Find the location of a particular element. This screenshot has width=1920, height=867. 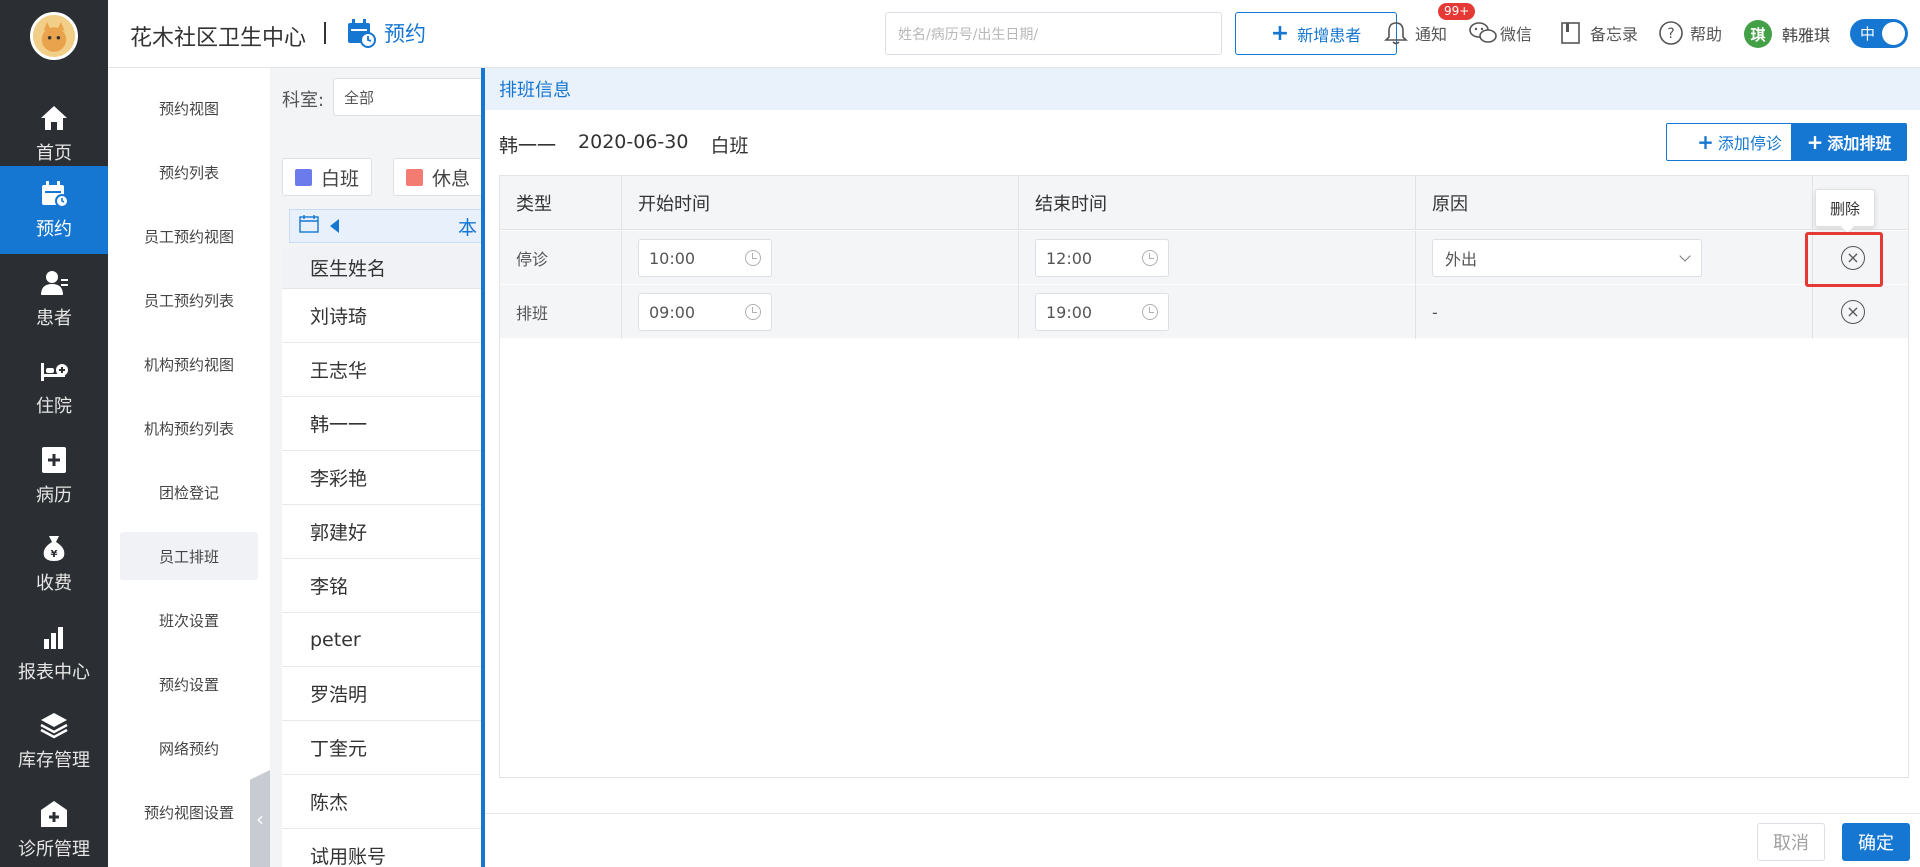

schedule-date: 2020-06-30 is located at coordinates (633, 142).